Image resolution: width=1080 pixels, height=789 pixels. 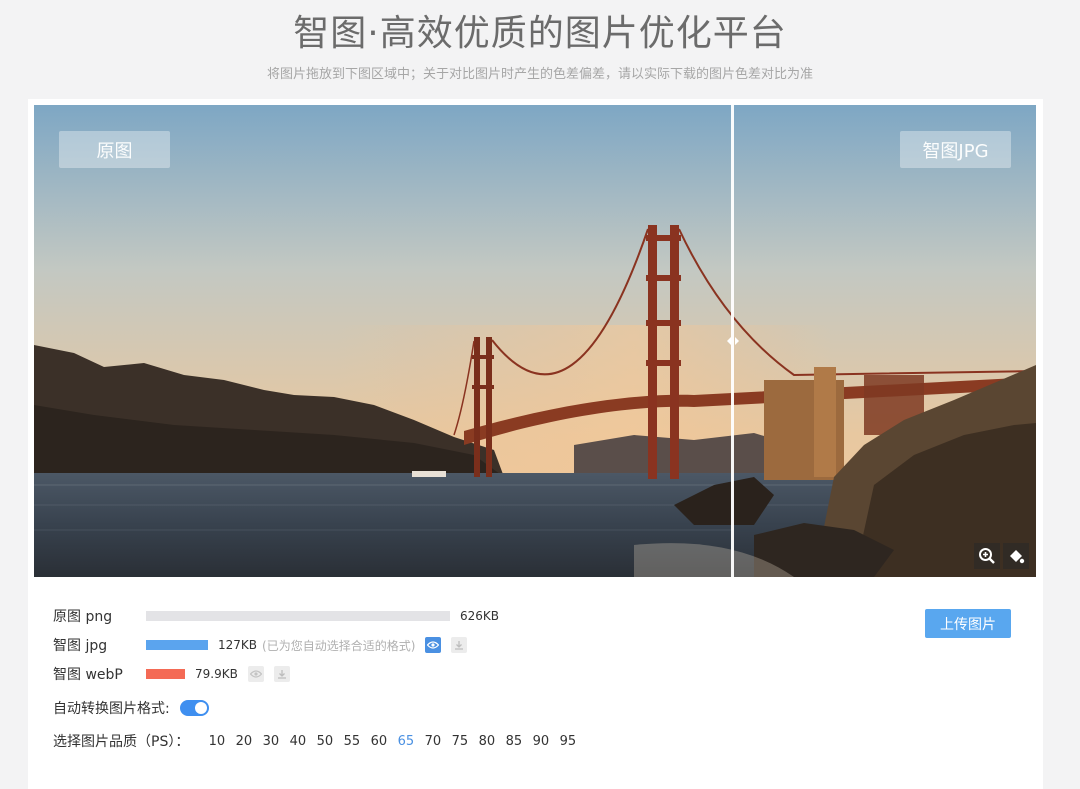 What do you see at coordinates (1016, 556) in the screenshot?
I see `color-drop-icon` at bounding box center [1016, 556].